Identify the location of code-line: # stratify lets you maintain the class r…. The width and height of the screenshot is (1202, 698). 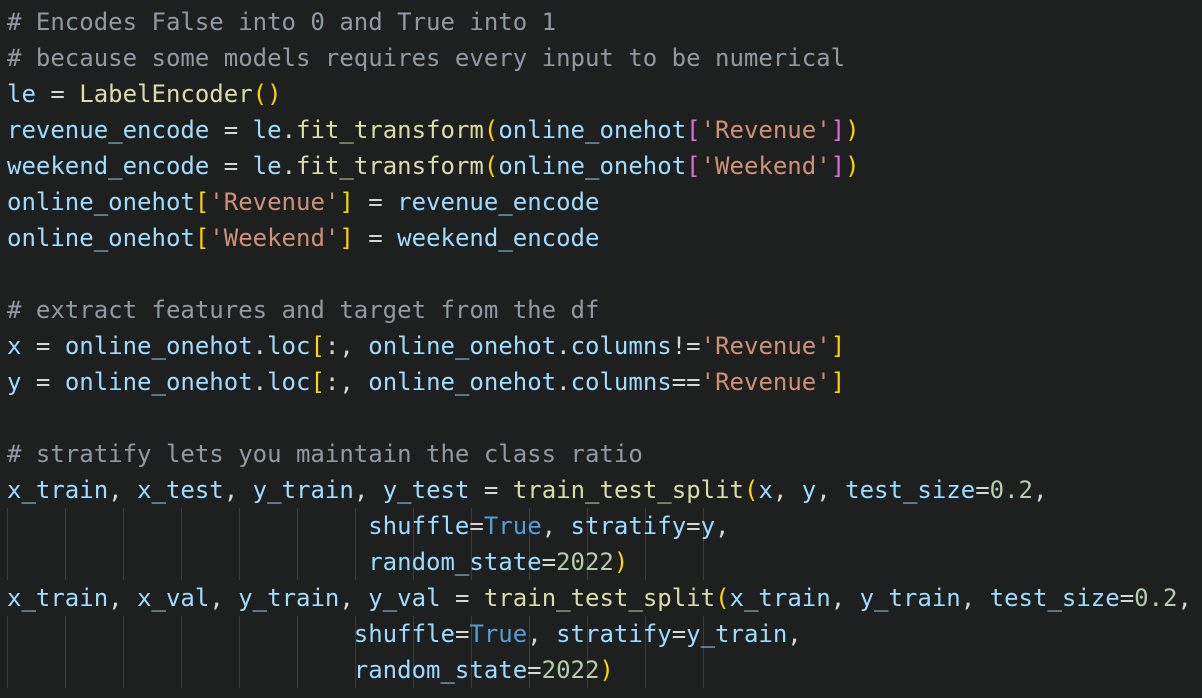
(604, 454).